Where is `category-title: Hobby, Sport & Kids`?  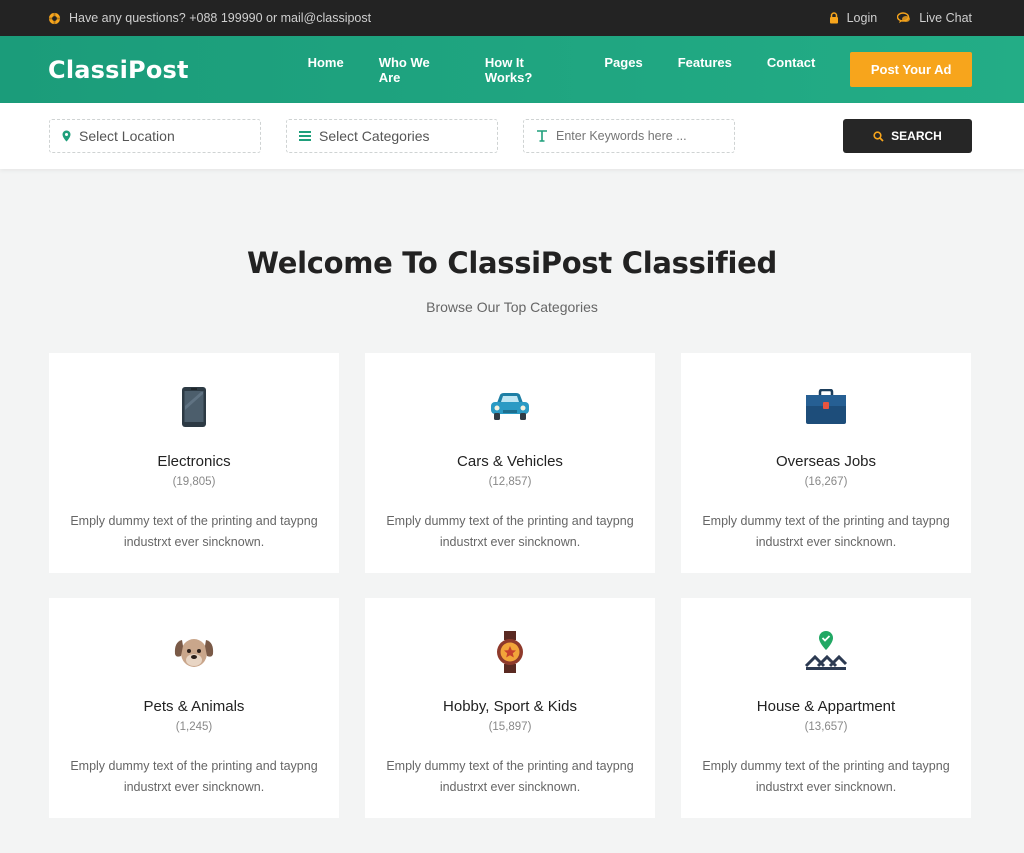
category-title: Hobby, Sport & Kids is located at coordinates (510, 706).